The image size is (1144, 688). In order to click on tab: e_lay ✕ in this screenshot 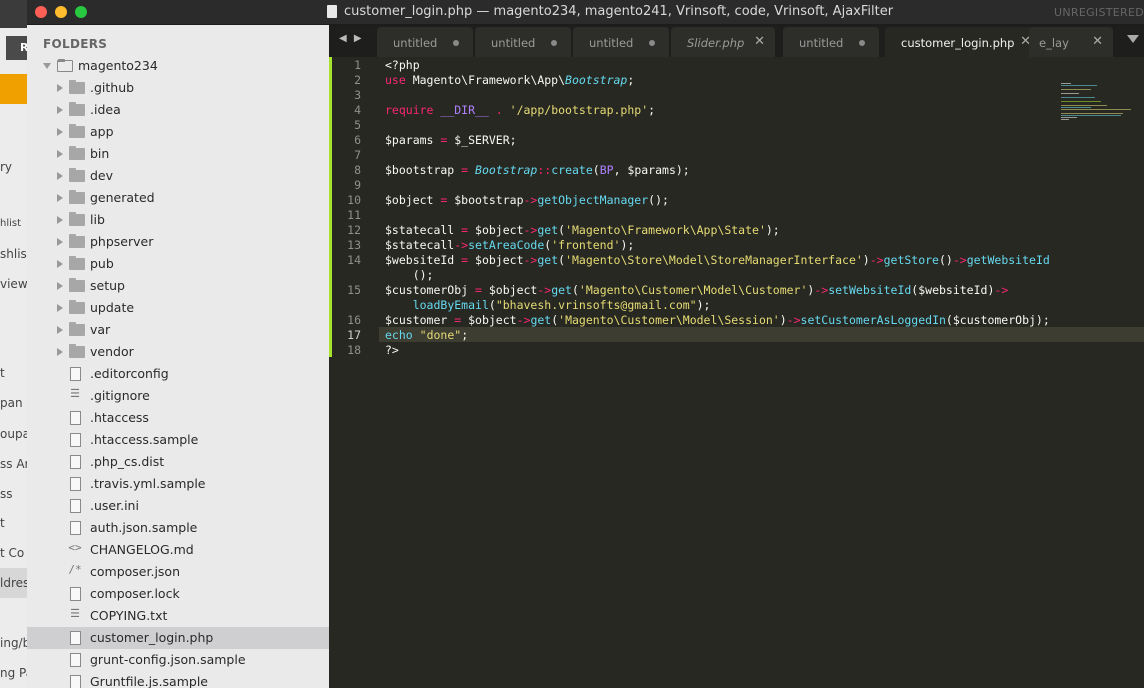, I will do `click(1071, 42)`.